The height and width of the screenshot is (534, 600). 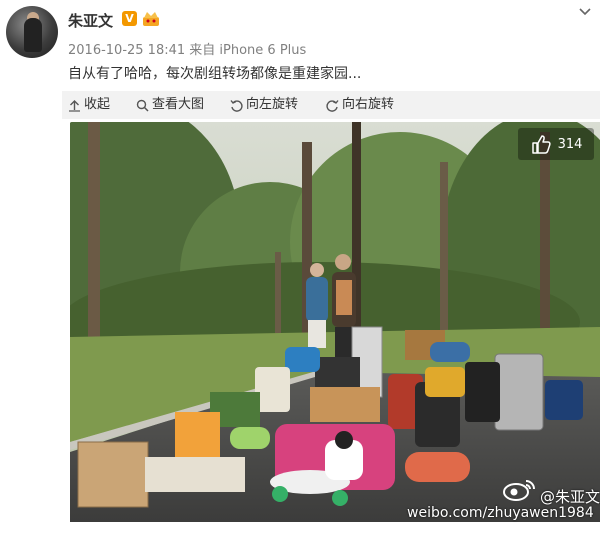 What do you see at coordinates (585, 12) in the screenshot?
I see `chevron-down-icon` at bounding box center [585, 12].